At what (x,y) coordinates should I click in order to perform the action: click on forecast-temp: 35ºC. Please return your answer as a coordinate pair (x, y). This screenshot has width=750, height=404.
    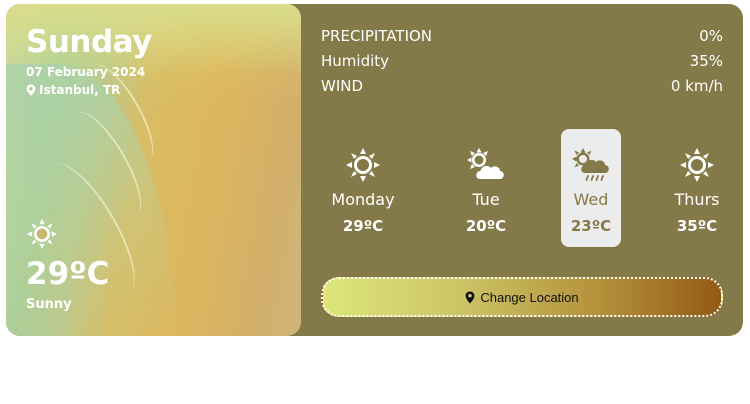
    Looking at the image, I should click on (697, 226).